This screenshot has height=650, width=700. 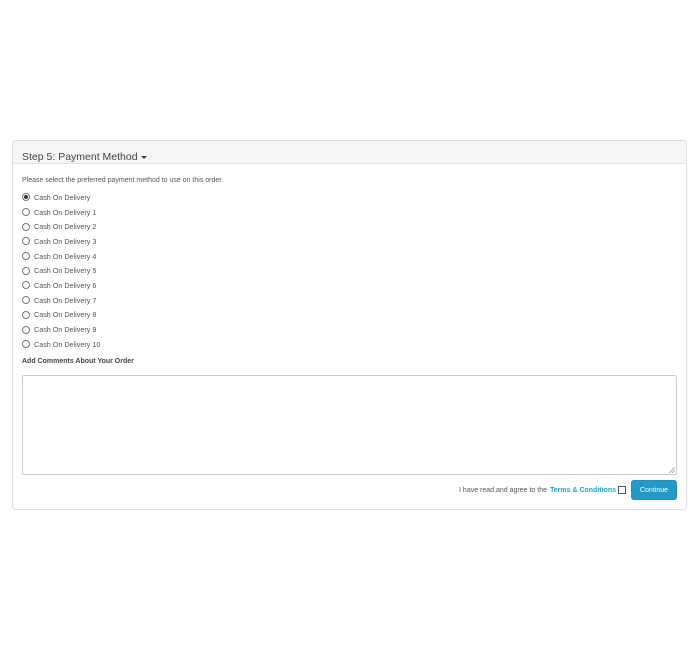 I want to click on panel-title: Step 5: Payment Method, so click(x=80, y=157).